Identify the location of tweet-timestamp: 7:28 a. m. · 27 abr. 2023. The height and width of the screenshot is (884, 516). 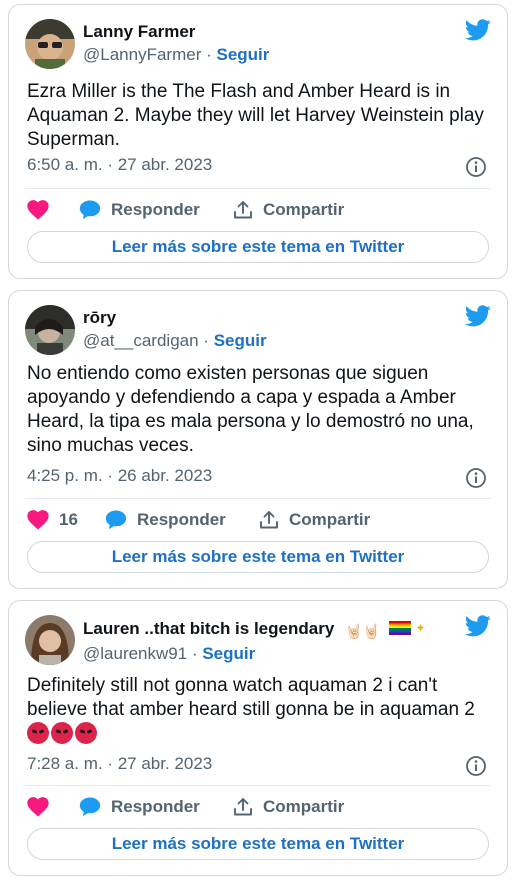
(119, 763).